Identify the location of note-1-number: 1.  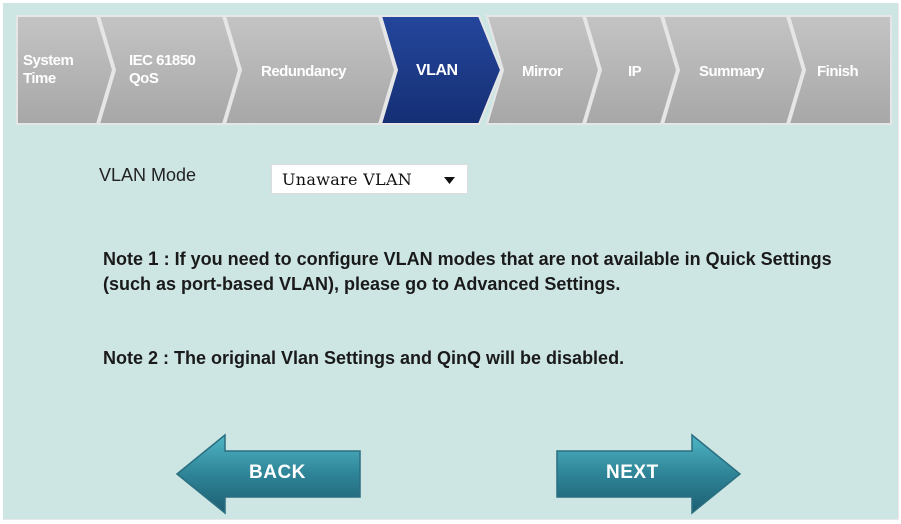
(153, 259).